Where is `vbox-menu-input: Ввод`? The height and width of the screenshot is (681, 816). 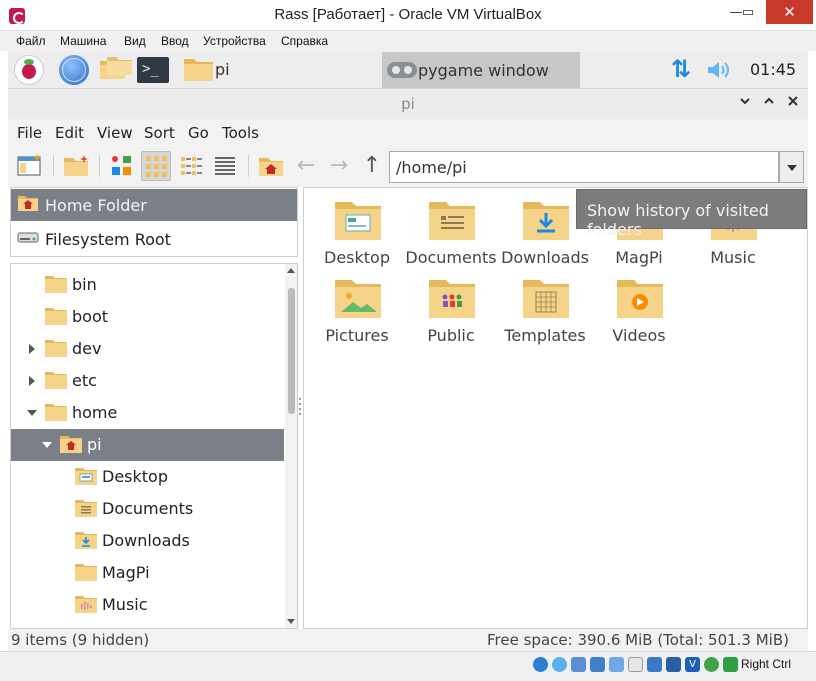
vbox-menu-input: Ввод is located at coordinates (175, 41).